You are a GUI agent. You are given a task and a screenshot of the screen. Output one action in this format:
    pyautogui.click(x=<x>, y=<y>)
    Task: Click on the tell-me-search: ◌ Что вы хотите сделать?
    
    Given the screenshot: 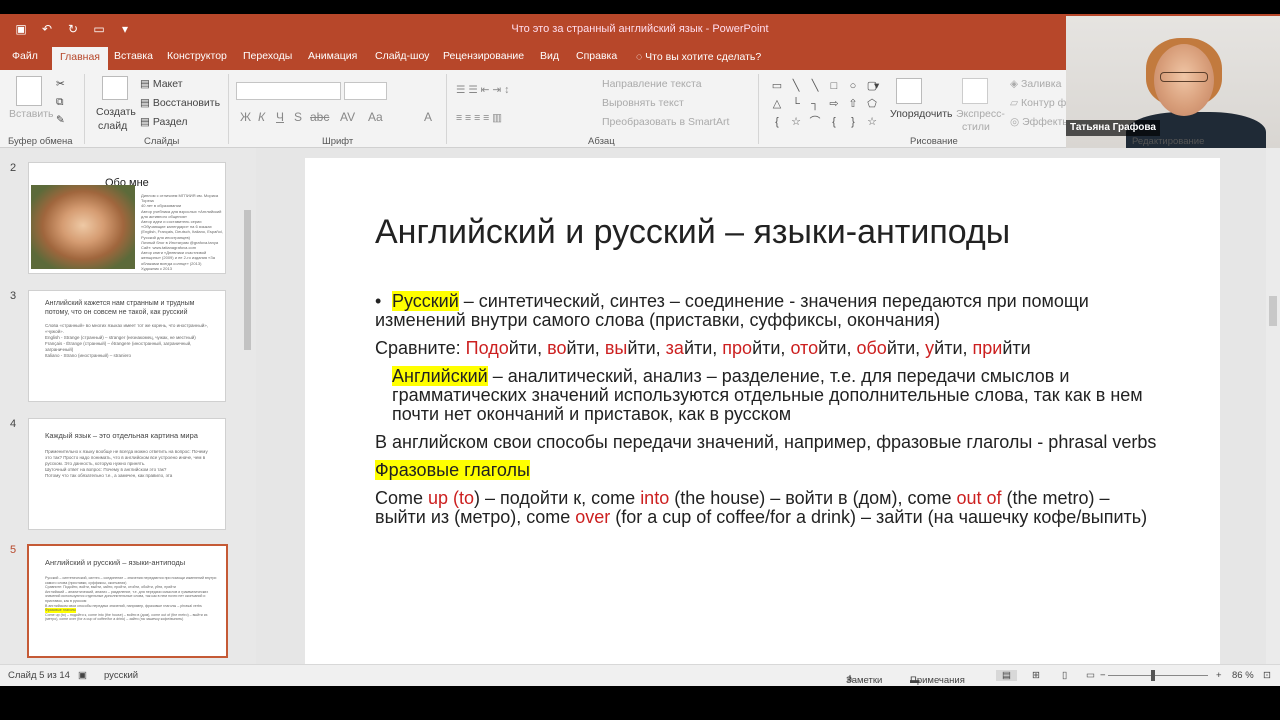 What is the action you would take?
    pyautogui.click(x=698, y=57)
    